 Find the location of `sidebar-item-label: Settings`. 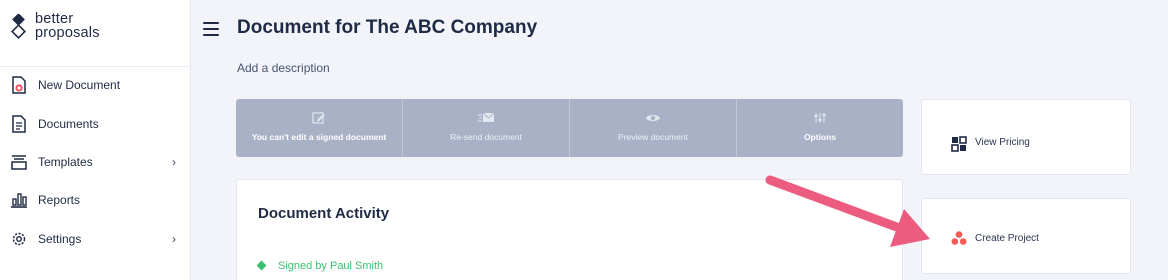

sidebar-item-label: Settings is located at coordinates (60, 239).